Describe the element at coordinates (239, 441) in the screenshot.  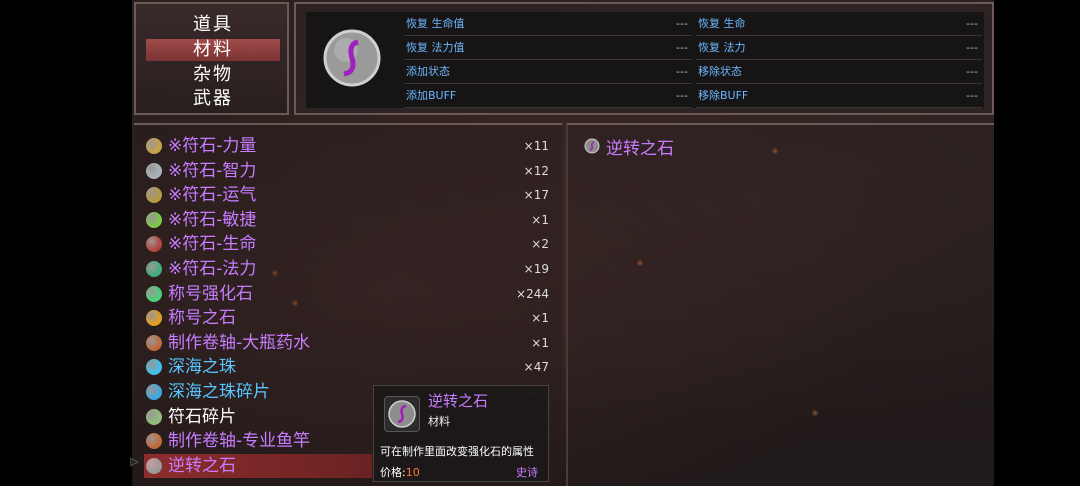
I see `item-name: 制作卷轴-专业鱼竿` at that location.